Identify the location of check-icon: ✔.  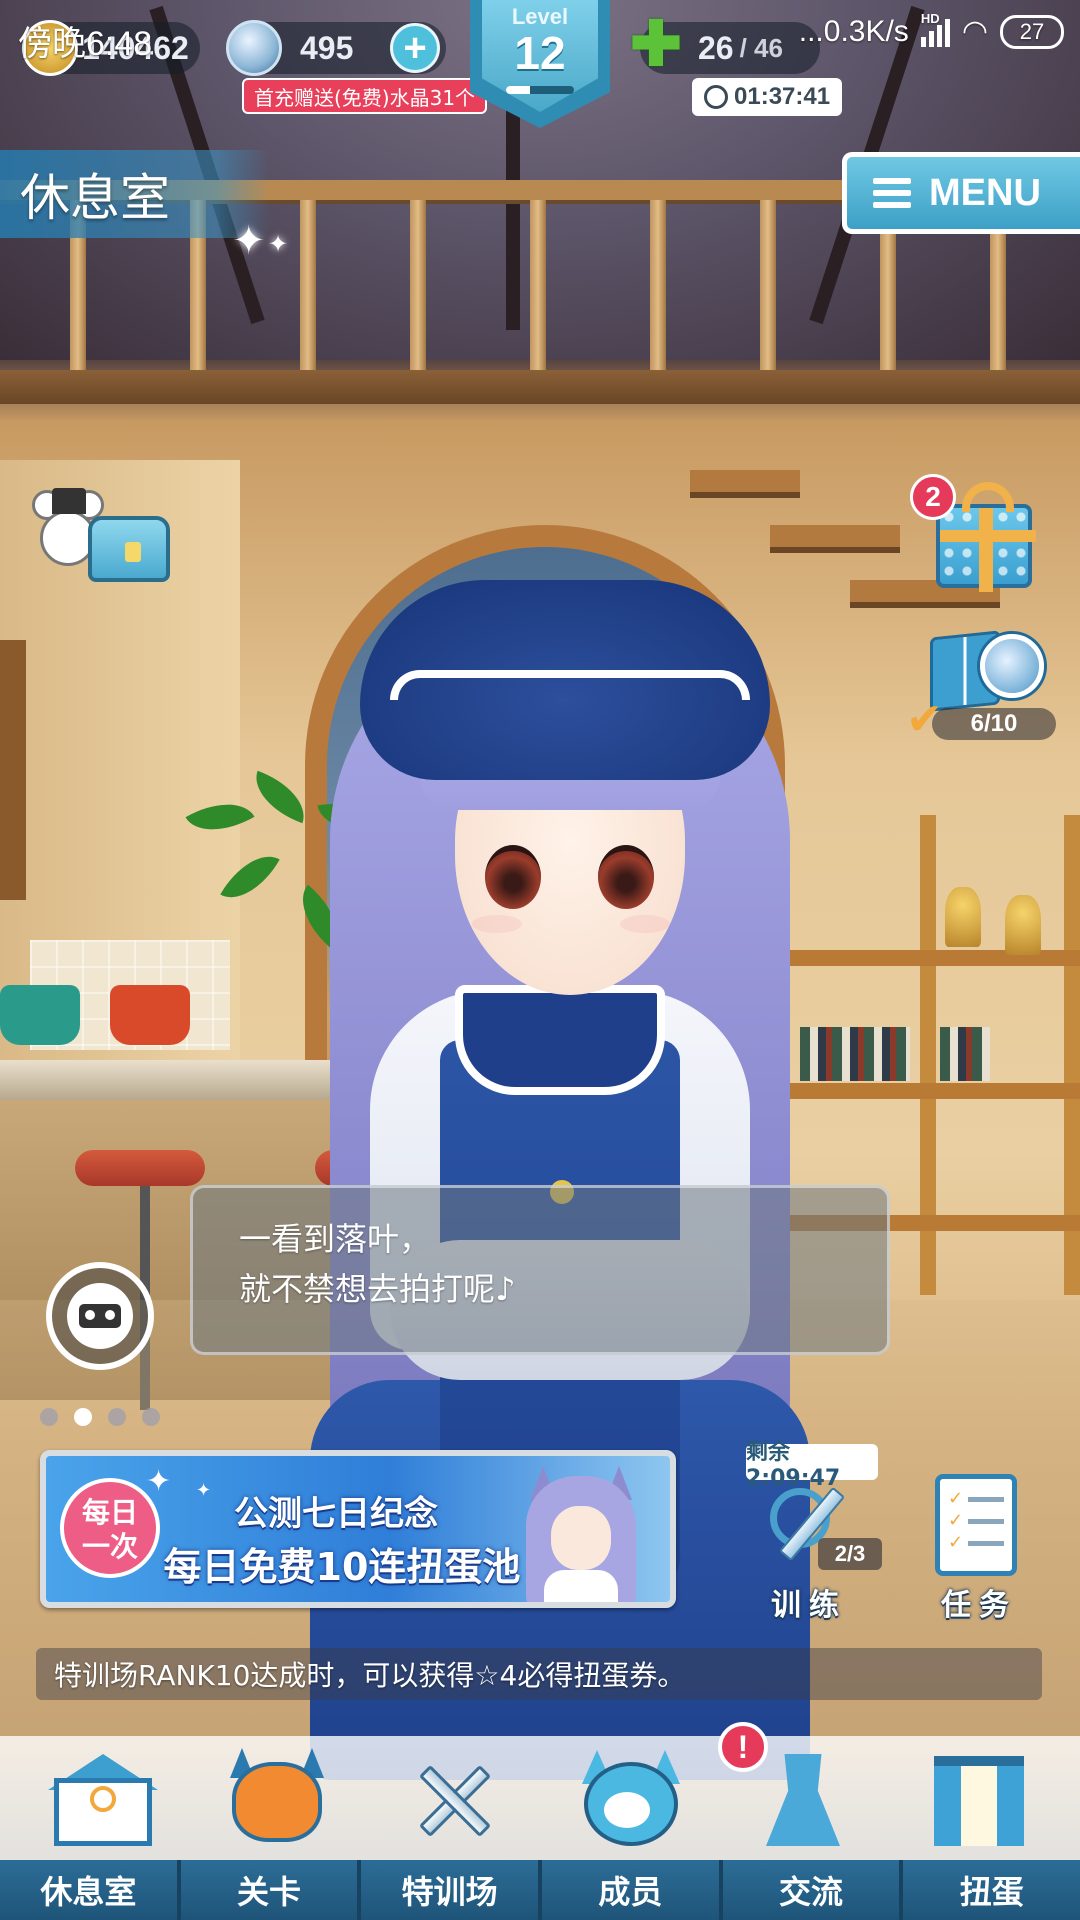
(924, 719).